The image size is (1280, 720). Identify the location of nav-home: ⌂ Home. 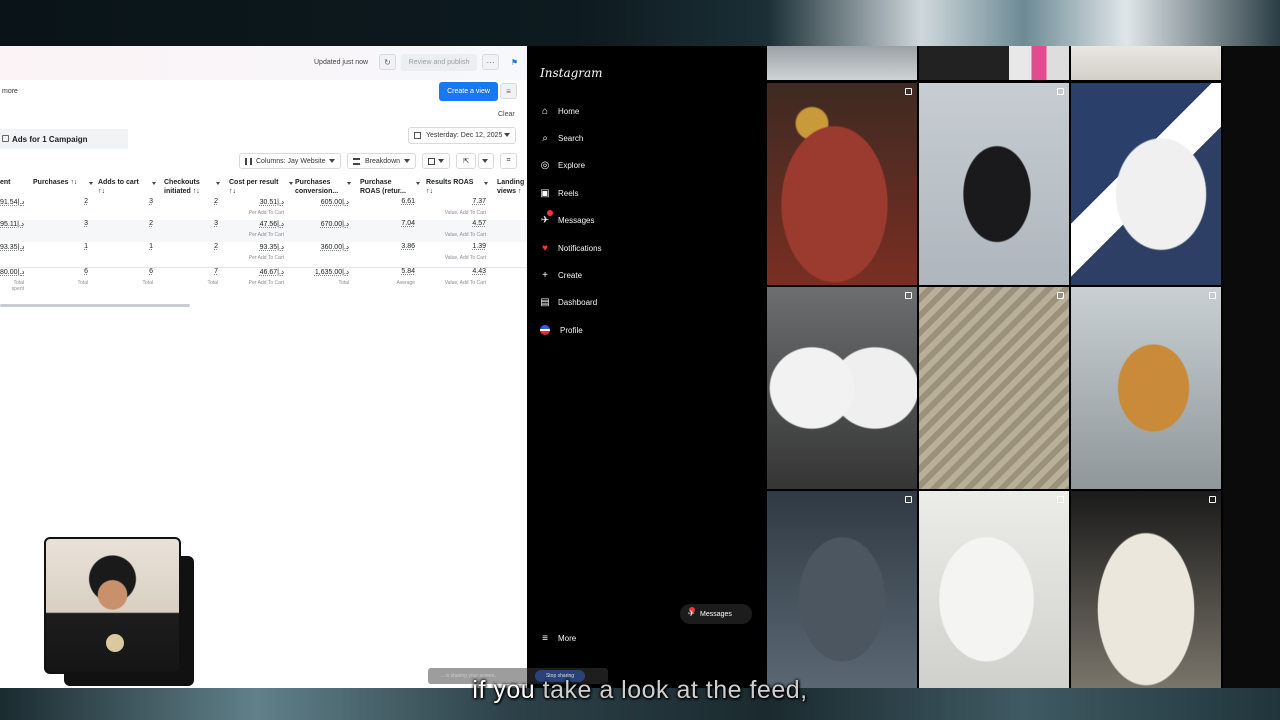
(558, 111).